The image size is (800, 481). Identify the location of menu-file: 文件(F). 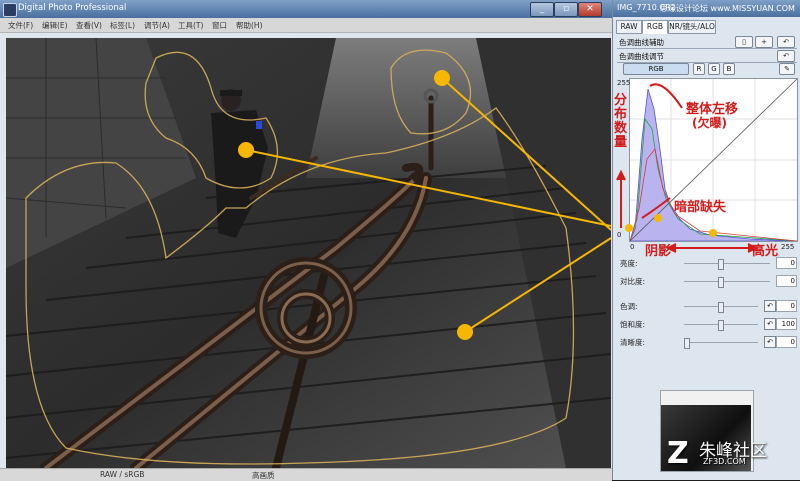
(20, 25).